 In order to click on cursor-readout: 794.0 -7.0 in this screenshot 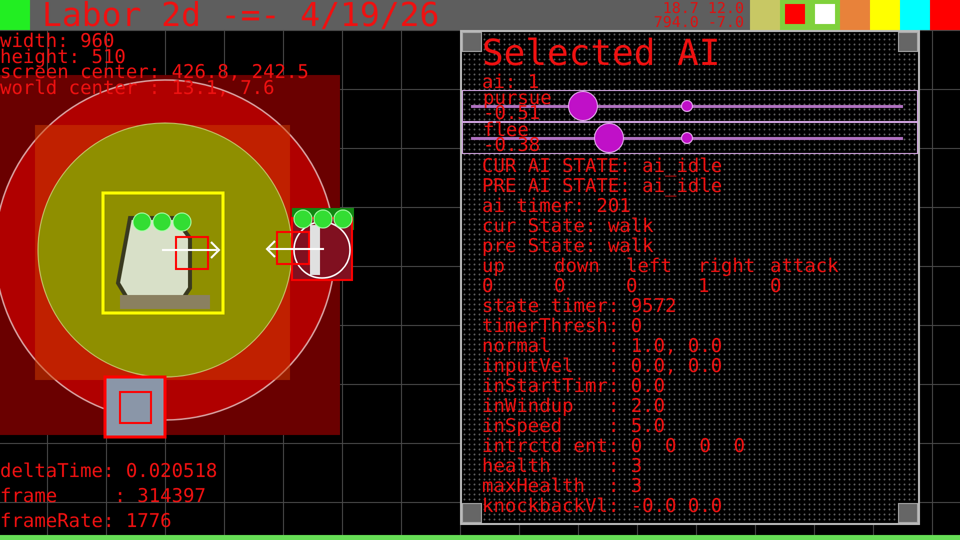, I will do `click(699, 22)`.